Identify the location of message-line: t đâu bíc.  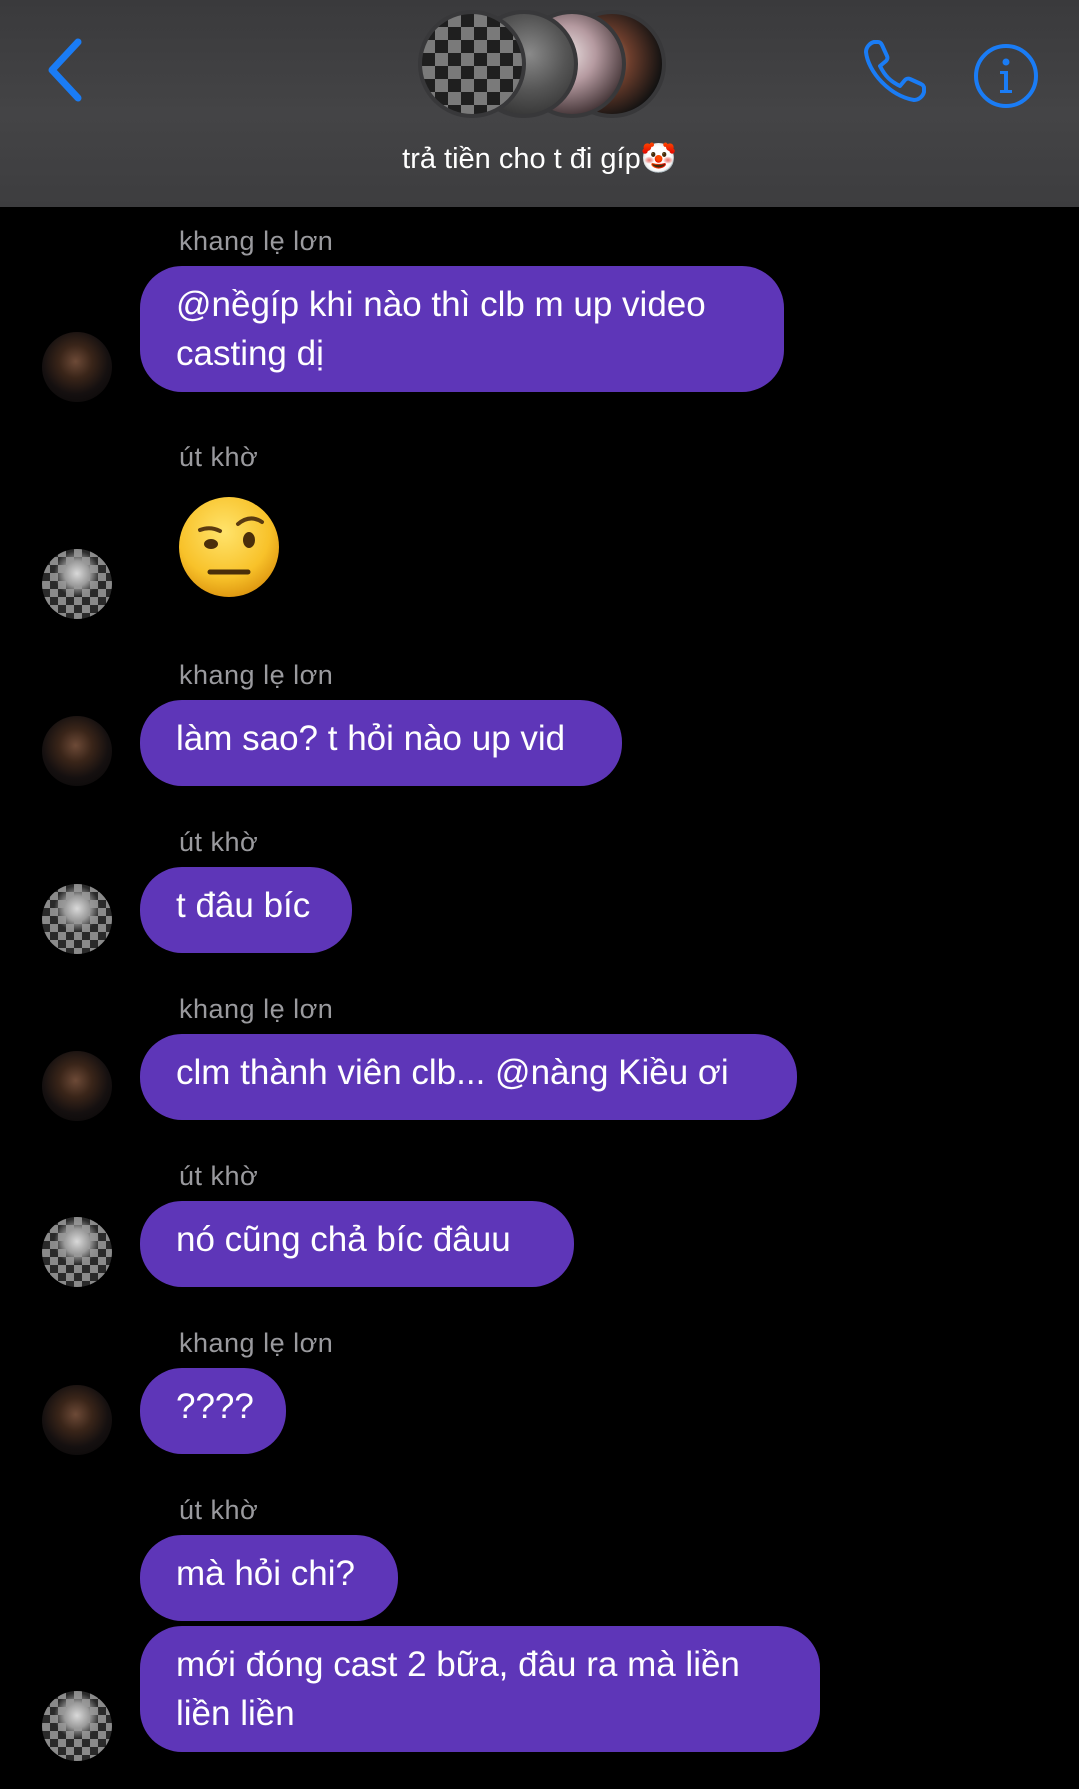
(243, 905).